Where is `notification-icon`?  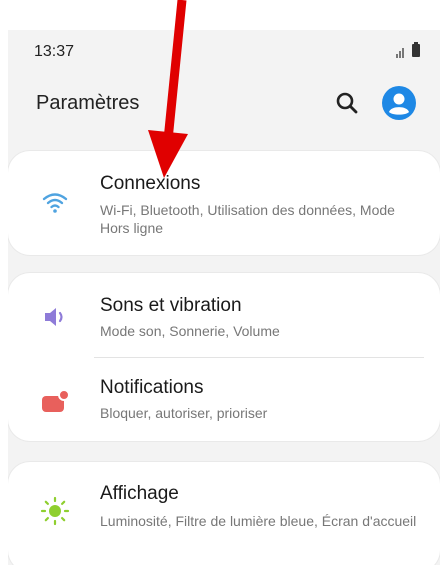 notification-icon is located at coordinates (56, 400).